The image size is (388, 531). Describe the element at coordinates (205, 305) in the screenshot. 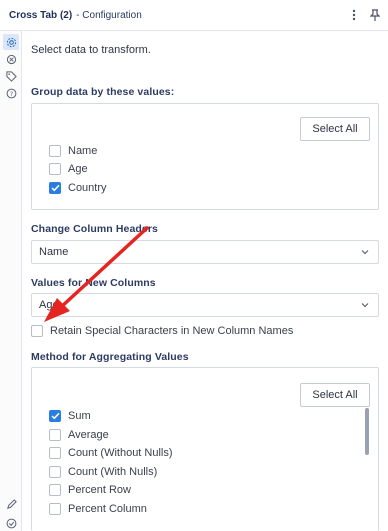

I see `values-new-columns-dropdown: Age` at that location.